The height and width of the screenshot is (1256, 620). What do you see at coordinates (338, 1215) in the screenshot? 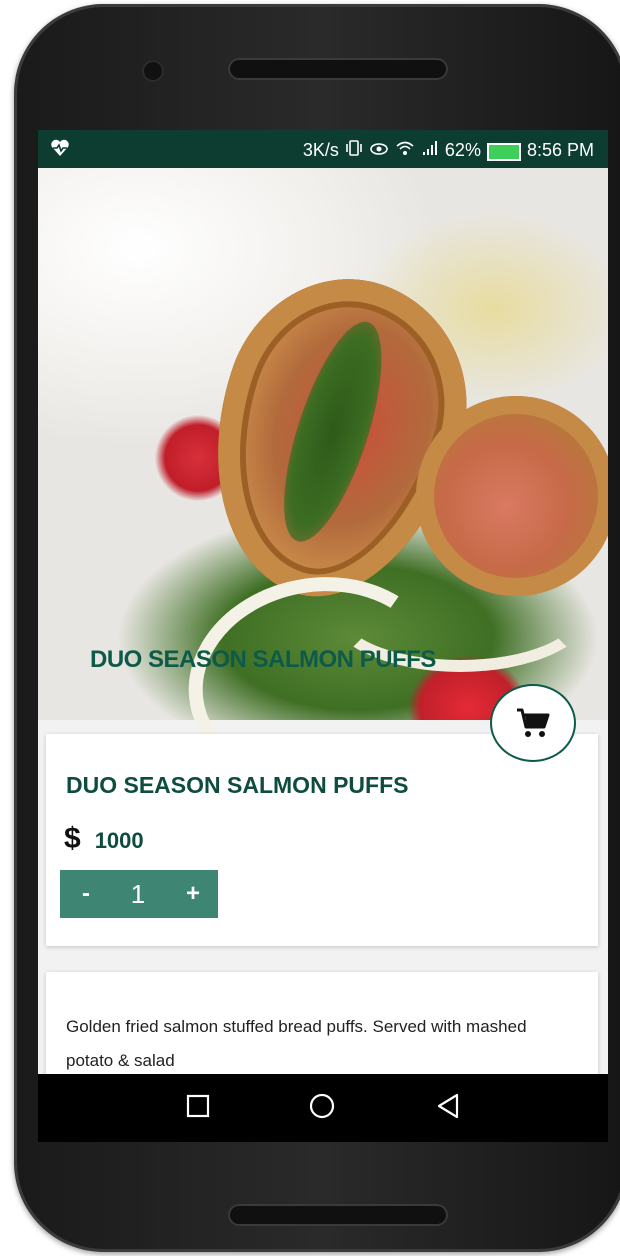
I see `bottom-speaker` at bounding box center [338, 1215].